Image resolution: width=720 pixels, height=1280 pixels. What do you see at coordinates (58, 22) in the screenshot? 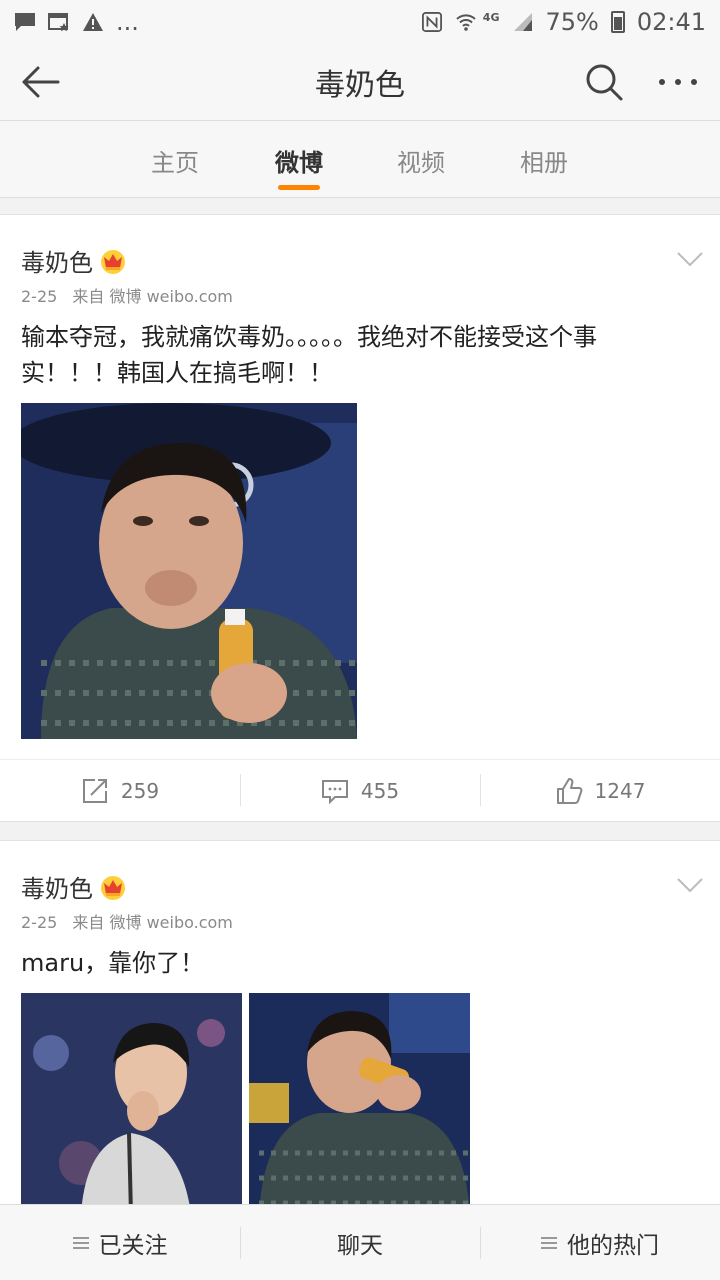
I see `calendar-star-icon` at bounding box center [58, 22].